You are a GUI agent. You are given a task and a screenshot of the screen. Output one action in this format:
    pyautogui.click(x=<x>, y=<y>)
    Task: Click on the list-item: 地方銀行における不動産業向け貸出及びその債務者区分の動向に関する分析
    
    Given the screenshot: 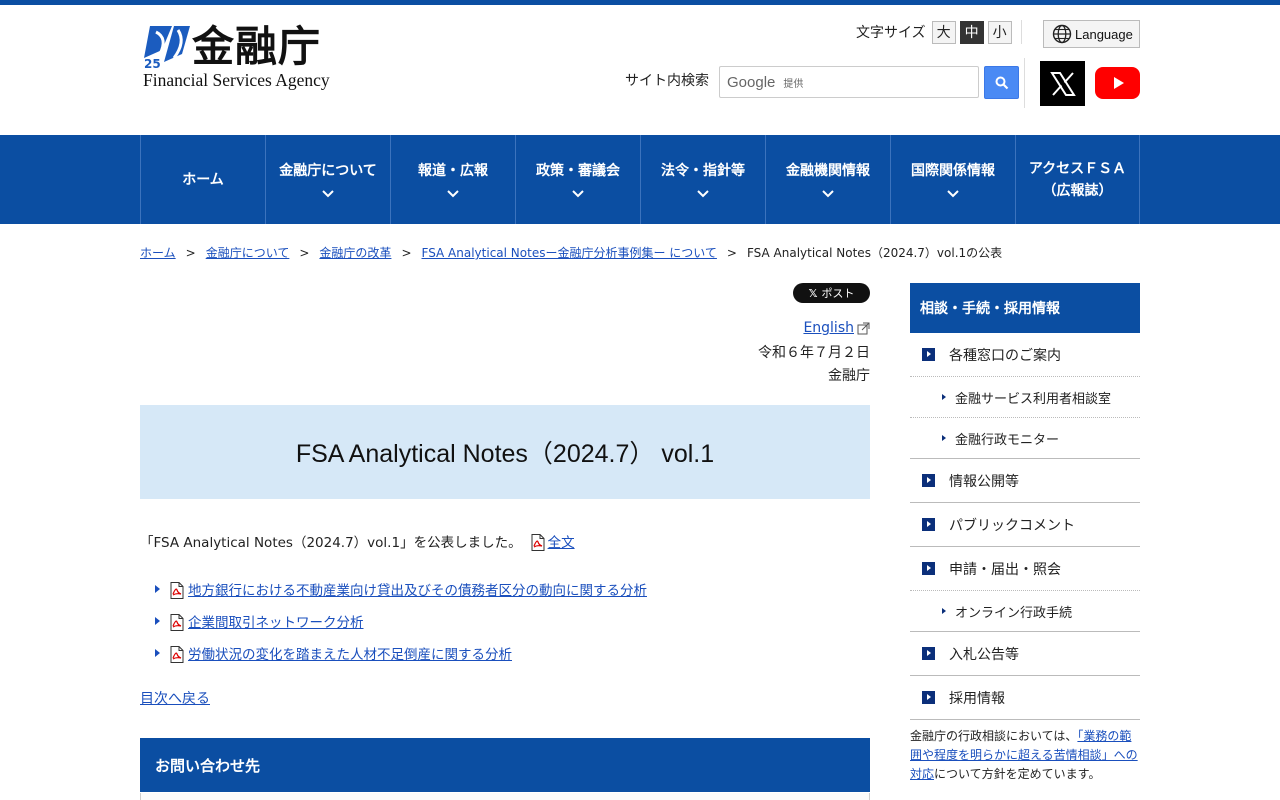 What is the action you would take?
    pyautogui.click(x=401, y=589)
    